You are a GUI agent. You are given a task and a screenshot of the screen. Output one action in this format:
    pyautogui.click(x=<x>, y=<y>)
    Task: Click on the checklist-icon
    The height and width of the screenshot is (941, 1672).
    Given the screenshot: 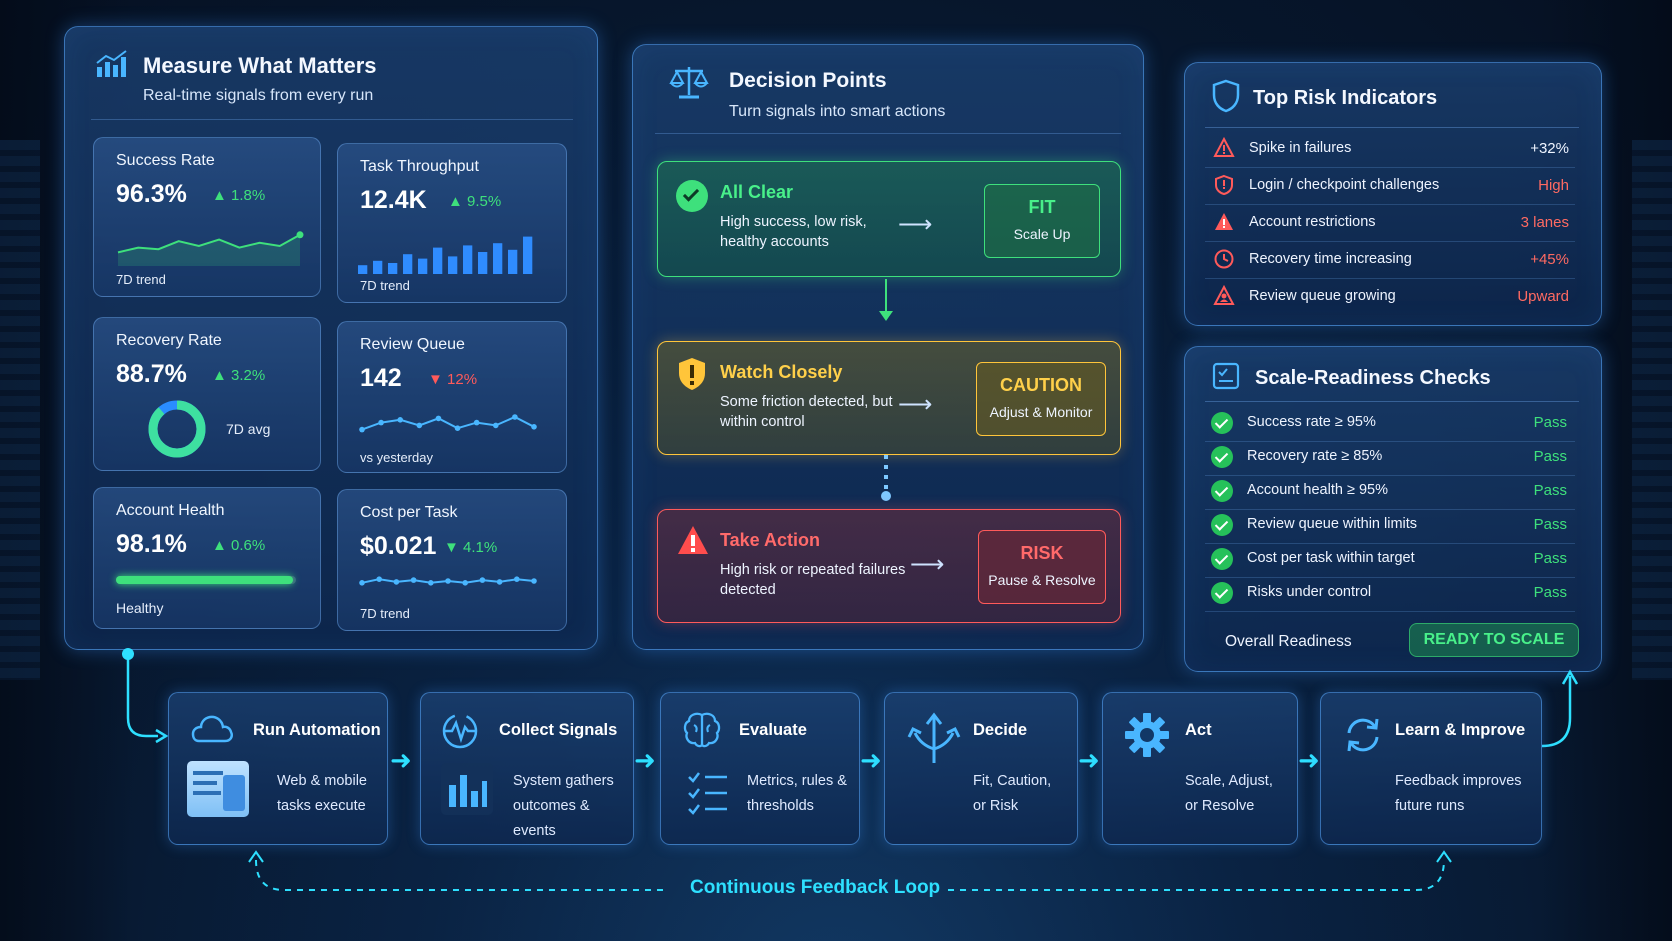 What is the action you would take?
    pyautogui.click(x=707, y=793)
    